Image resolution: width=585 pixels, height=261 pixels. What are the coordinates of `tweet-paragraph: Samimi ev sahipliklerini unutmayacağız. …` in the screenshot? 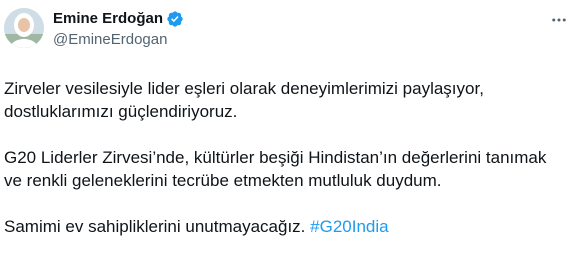 It's located at (288, 226).